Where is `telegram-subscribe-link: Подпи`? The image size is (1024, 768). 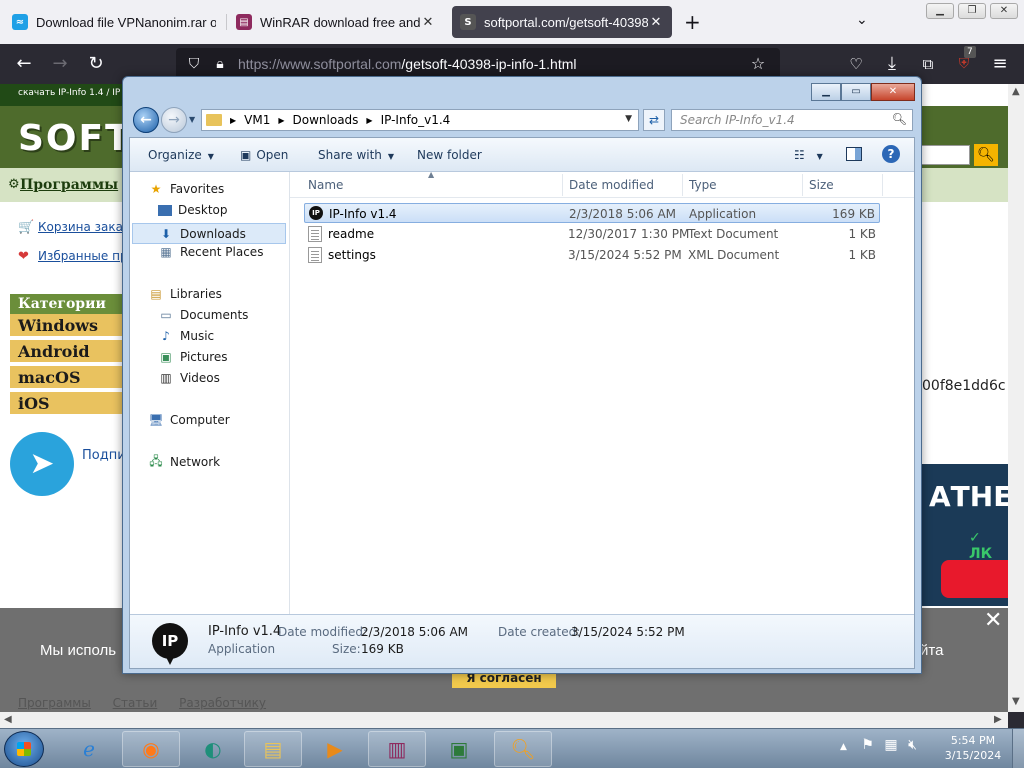 telegram-subscribe-link: Подпи is located at coordinates (104, 455).